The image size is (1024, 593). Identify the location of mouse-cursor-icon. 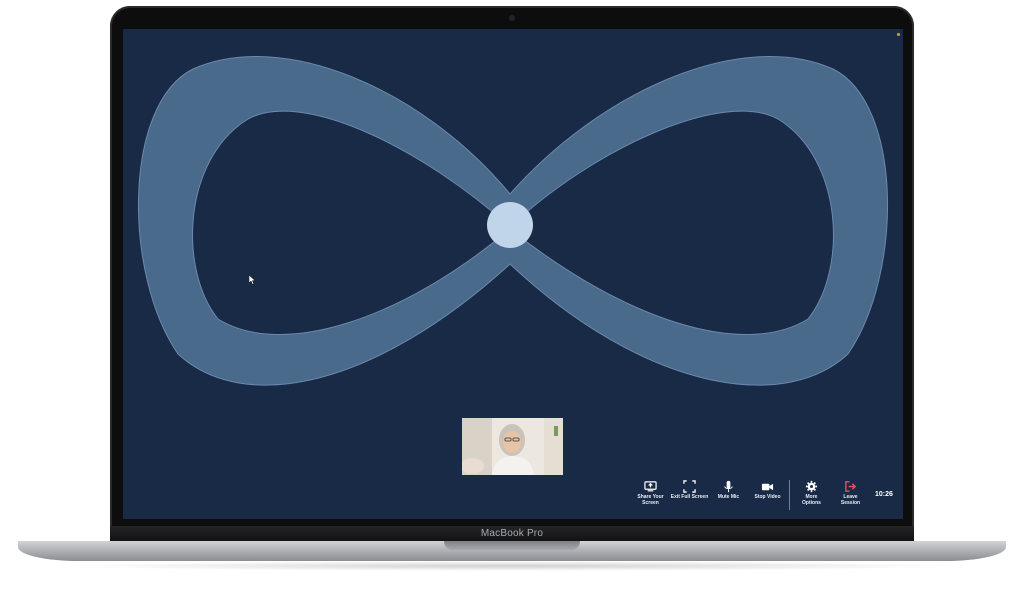
(252, 280).